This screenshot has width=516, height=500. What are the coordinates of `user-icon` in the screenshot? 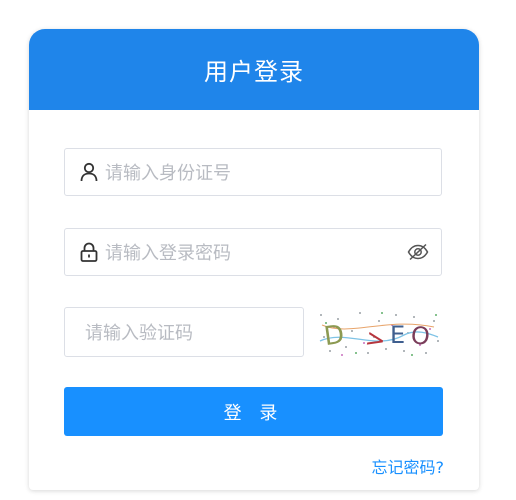 It's located at (89, 172).